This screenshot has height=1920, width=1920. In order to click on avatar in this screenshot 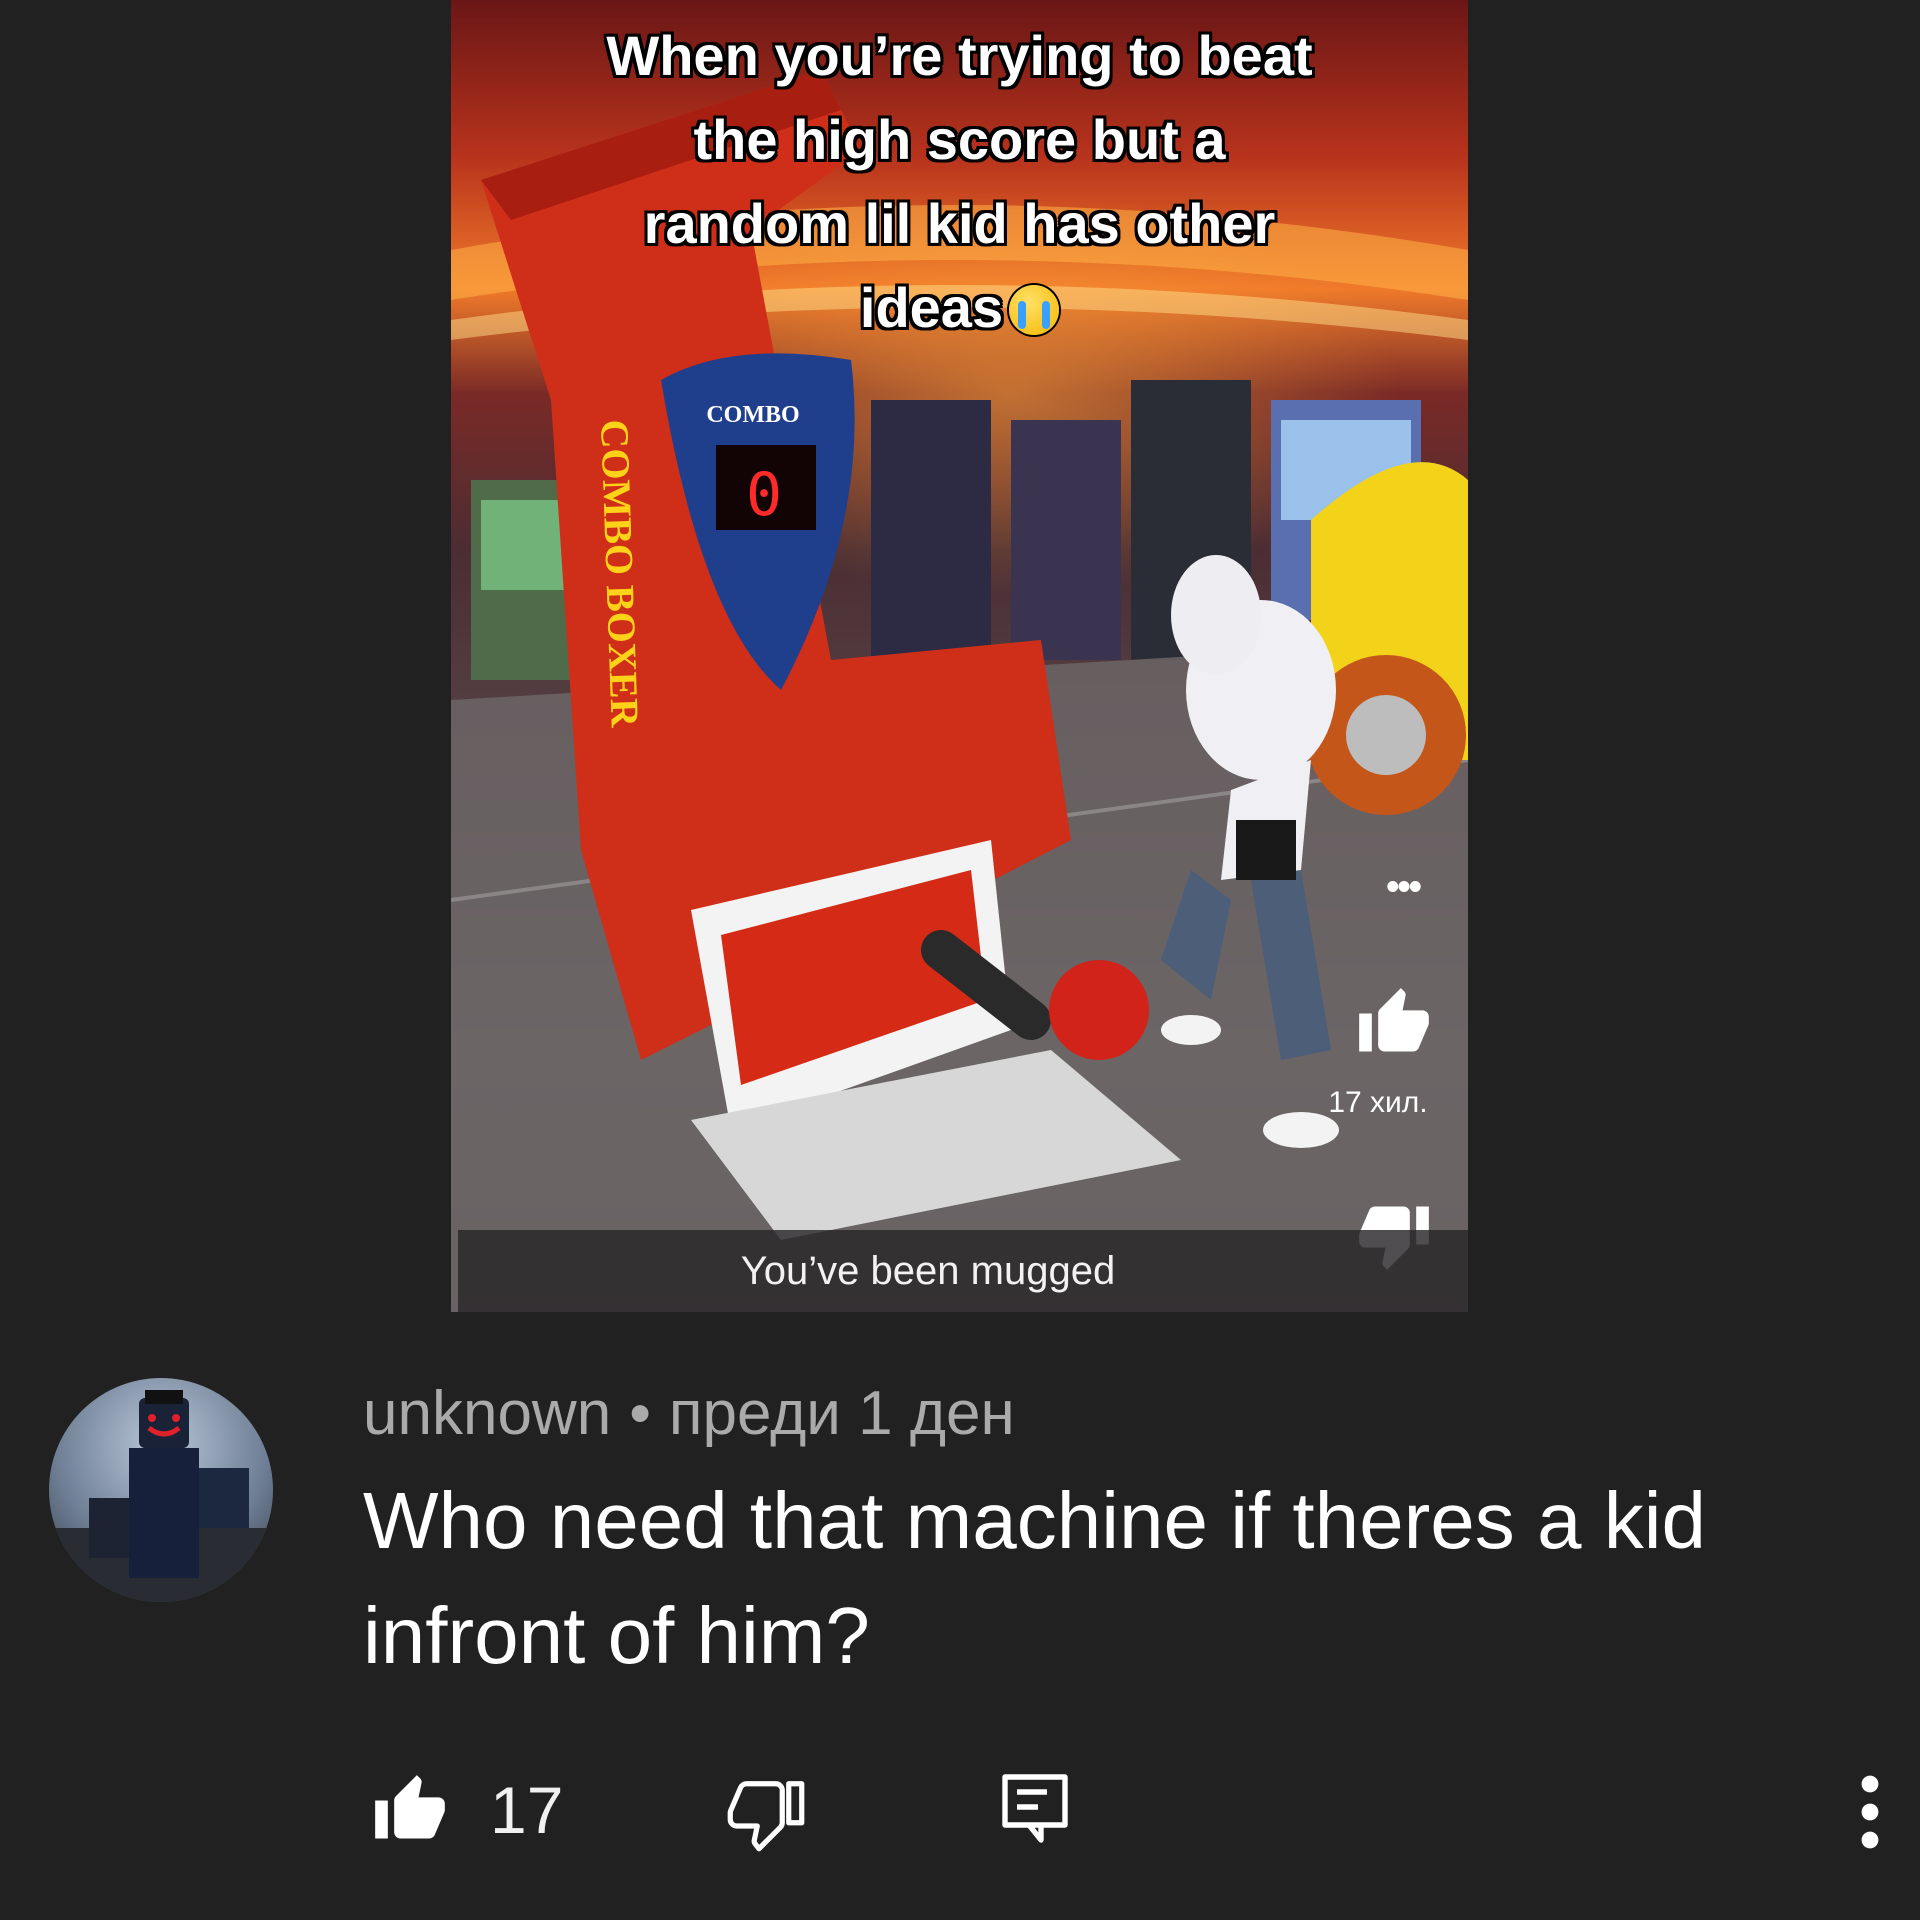, I will do `click(161, 1490)`.